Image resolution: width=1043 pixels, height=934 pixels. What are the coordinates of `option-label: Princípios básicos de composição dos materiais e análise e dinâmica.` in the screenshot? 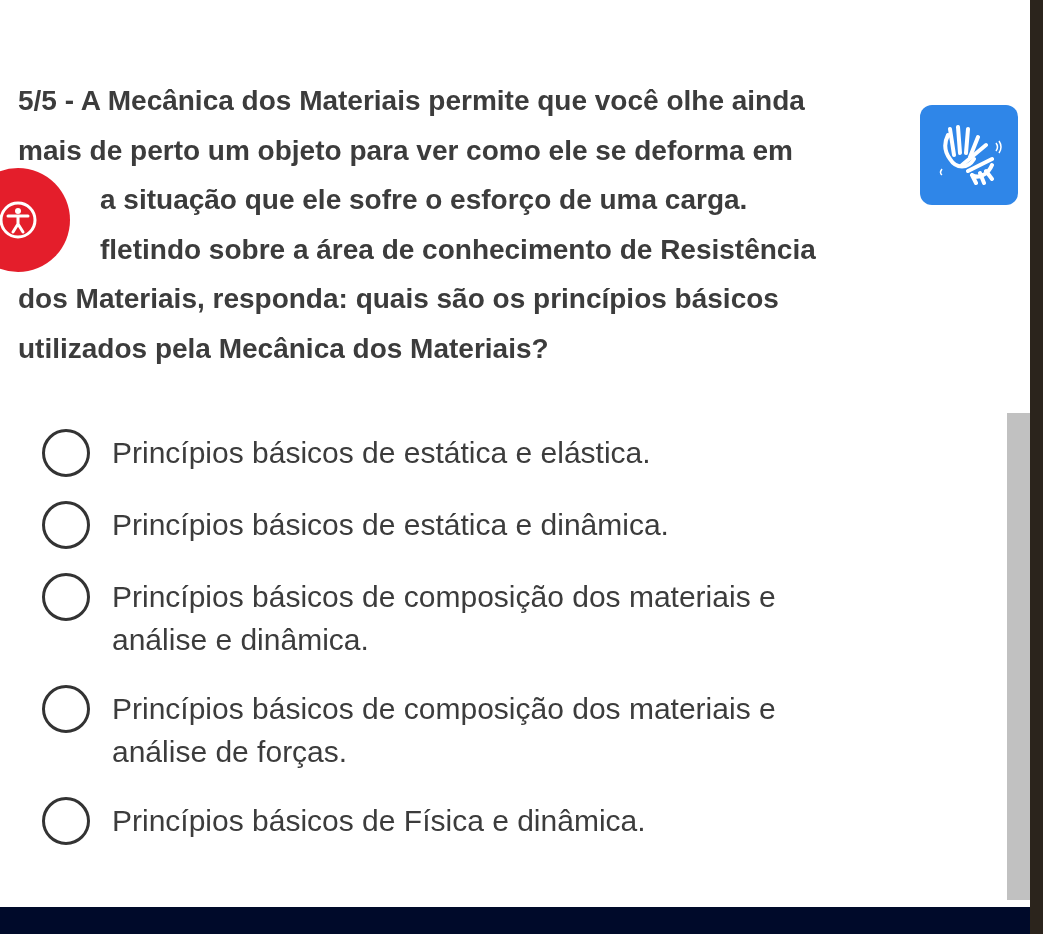 It's located at (444, 618).